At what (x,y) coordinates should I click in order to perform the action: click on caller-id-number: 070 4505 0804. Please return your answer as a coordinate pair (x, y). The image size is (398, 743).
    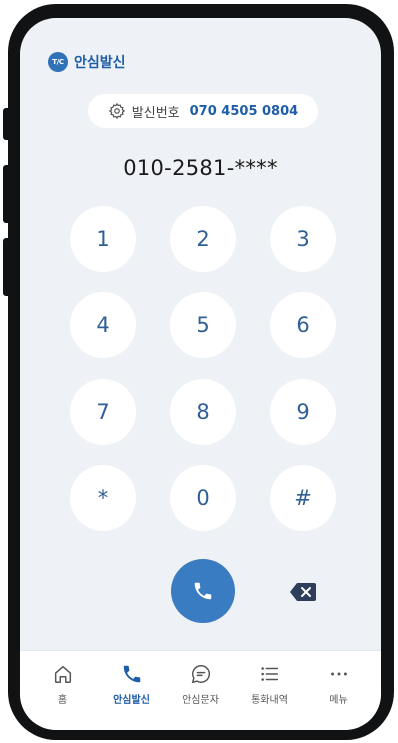
    Looking at the image, I should click on (244, 111).